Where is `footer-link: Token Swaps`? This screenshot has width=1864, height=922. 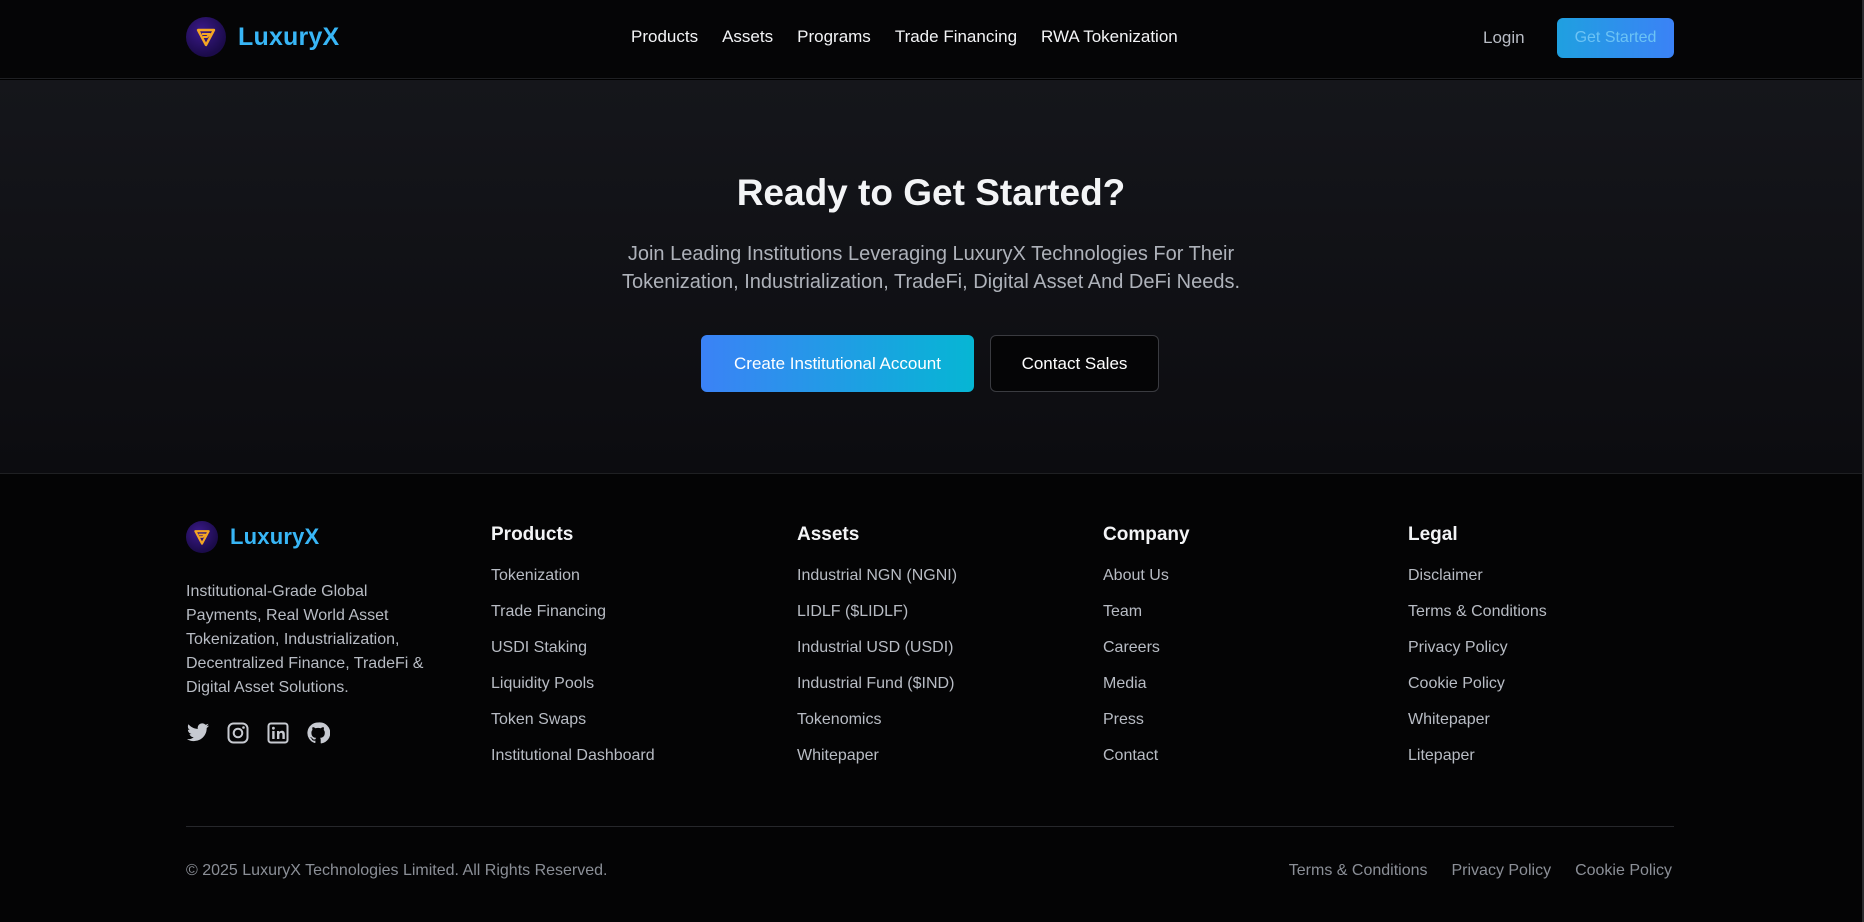 footer-link: Token Swaps is located at coordinates (573, 728).